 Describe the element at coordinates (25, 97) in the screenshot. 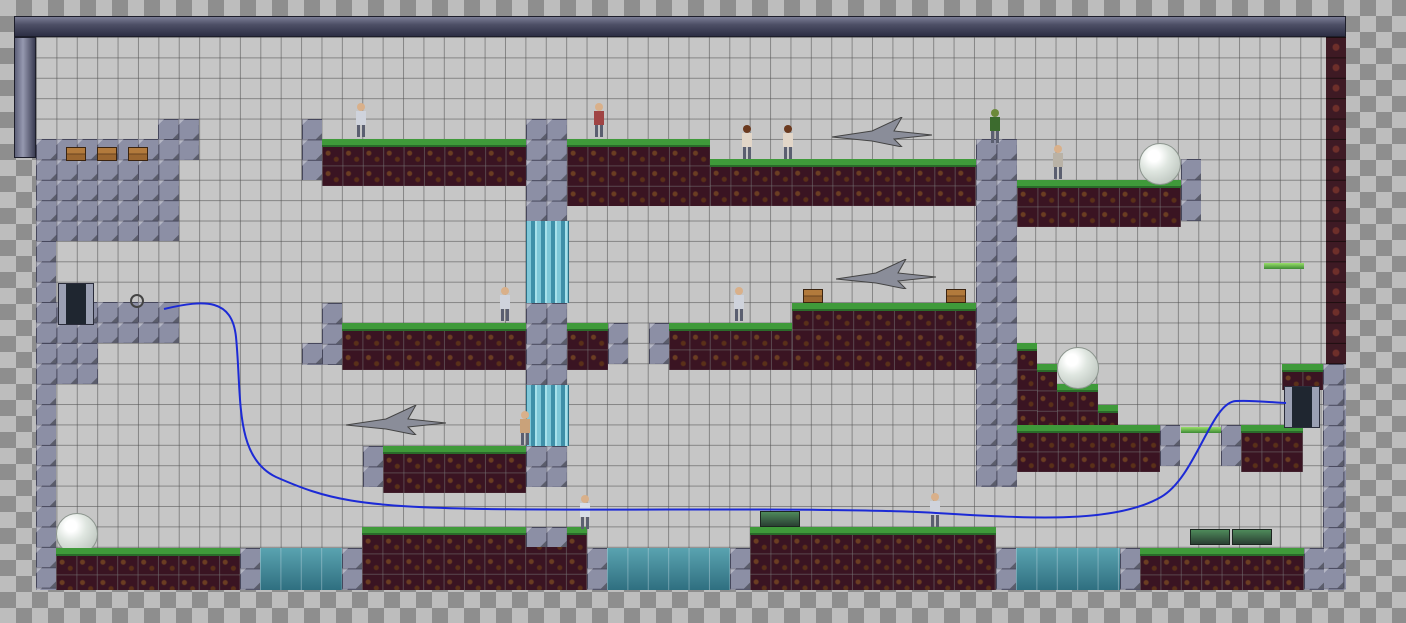

I see `level-frame-left` at that location.